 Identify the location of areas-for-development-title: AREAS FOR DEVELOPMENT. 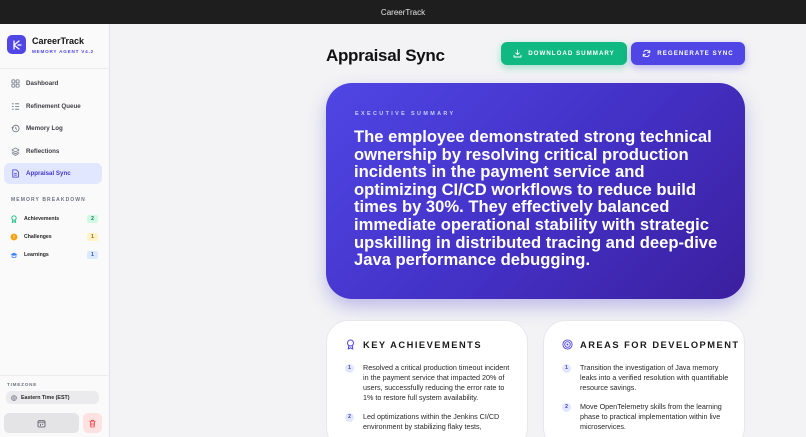
(660, 344).